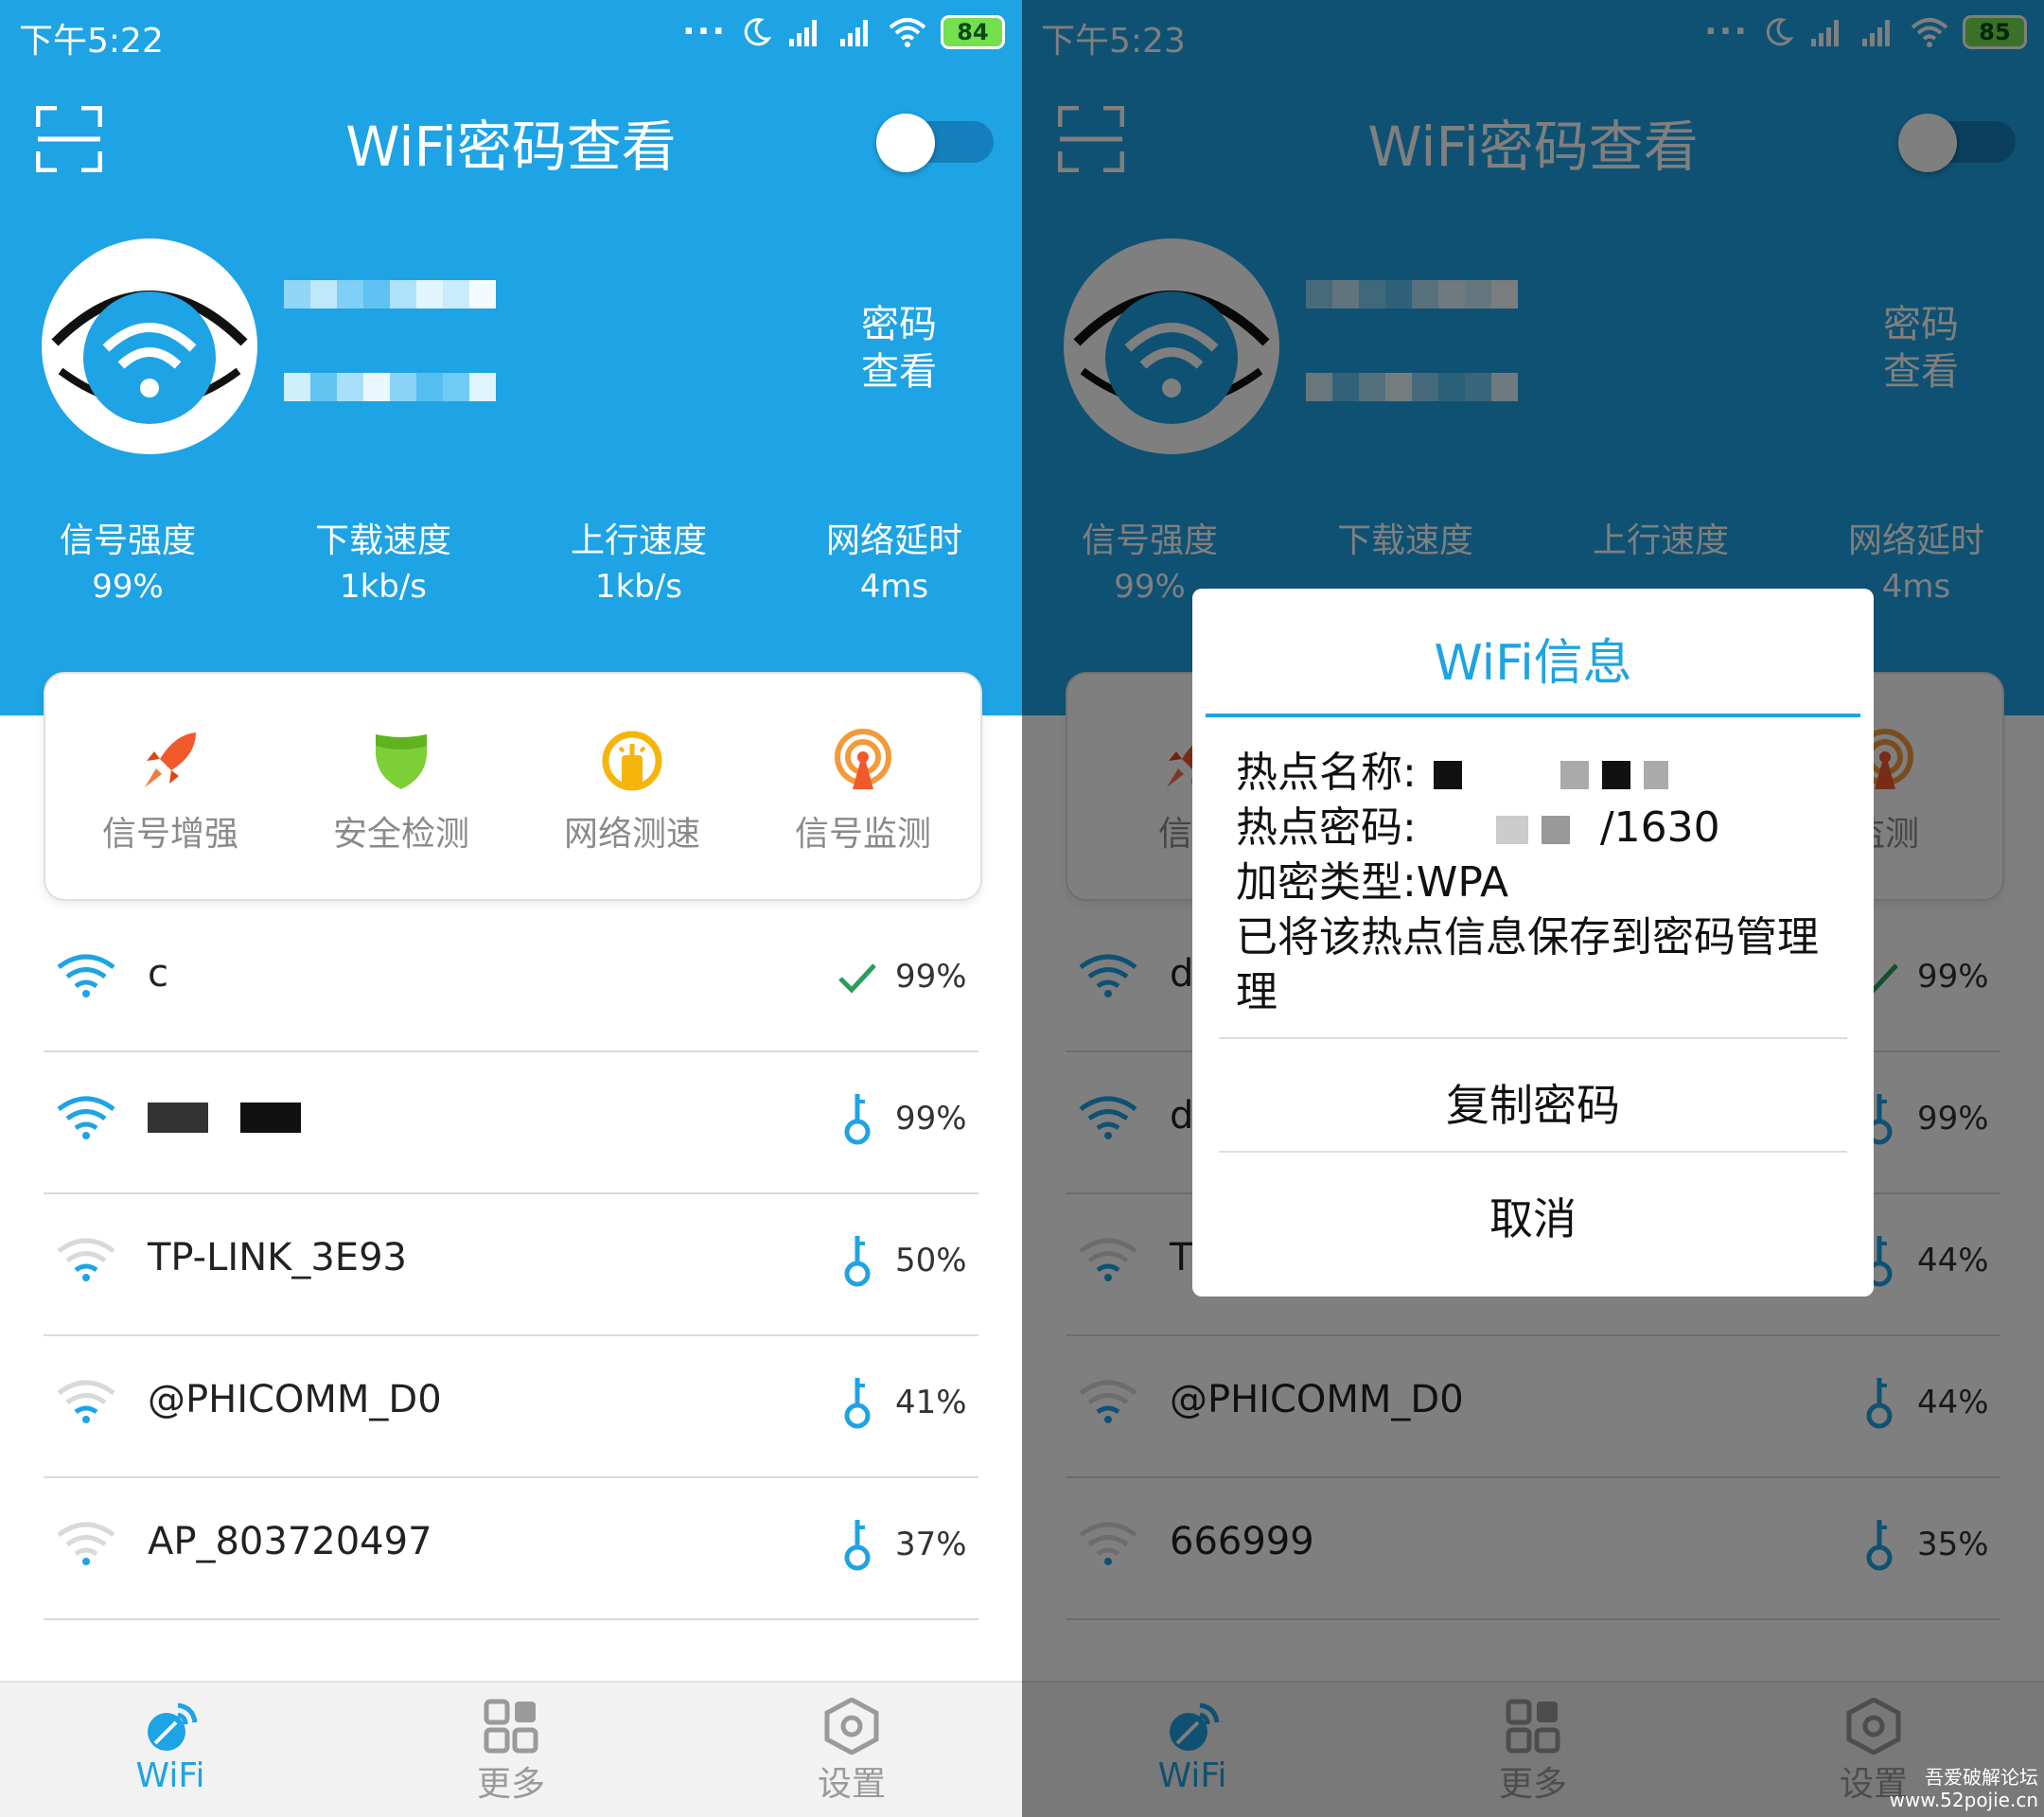 The width and height of the screenshot is (2044, 1817). Describe the element at coordinates (631, 835) in the screenshot. I see `tool-label: 网络测速` at that location.